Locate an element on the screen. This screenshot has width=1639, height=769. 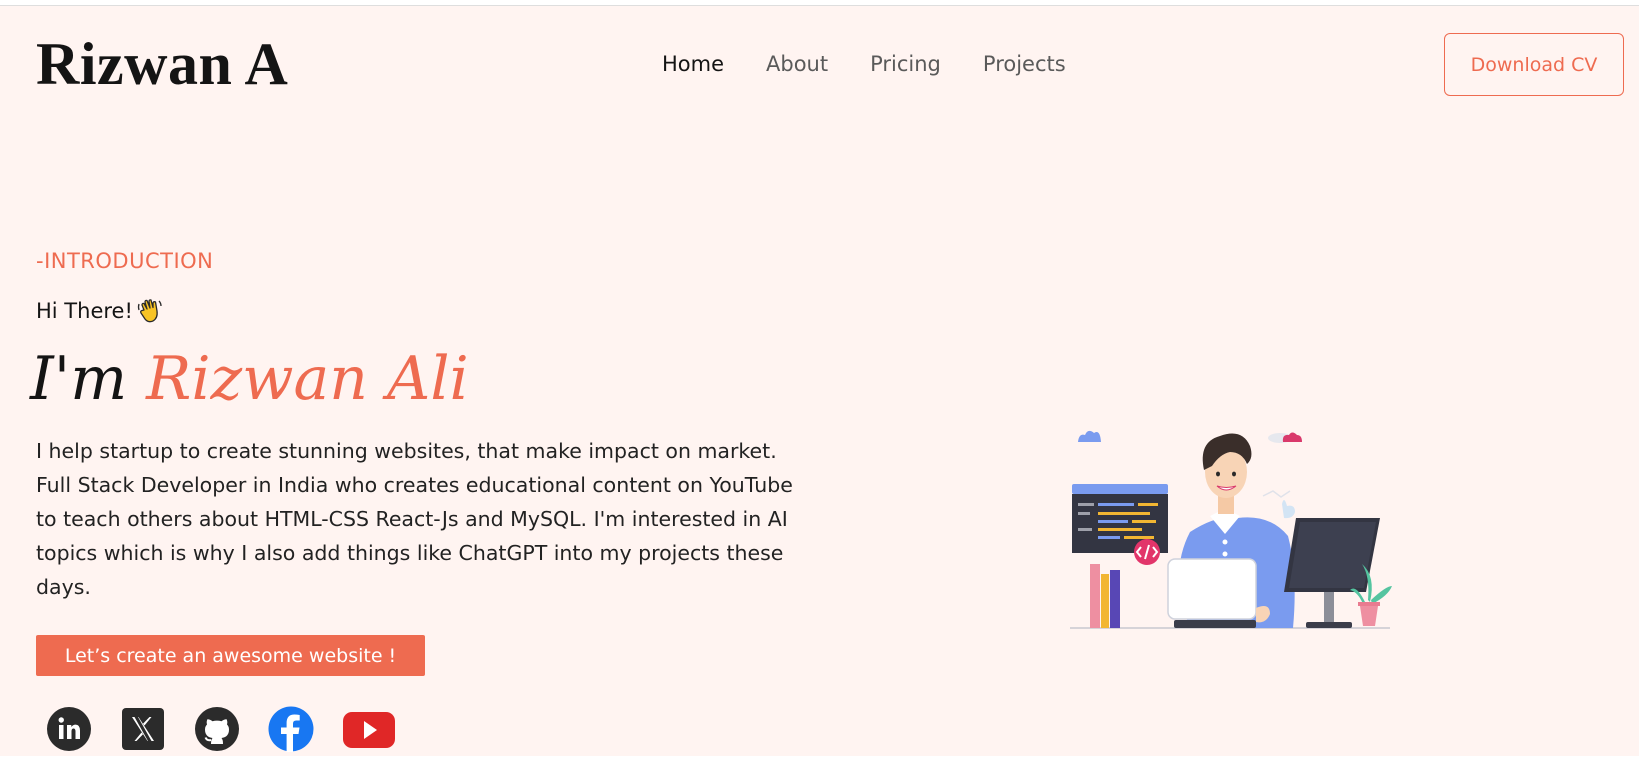
cta-button: Let’s create an awesome website ! is located at coordinates (230, 655).